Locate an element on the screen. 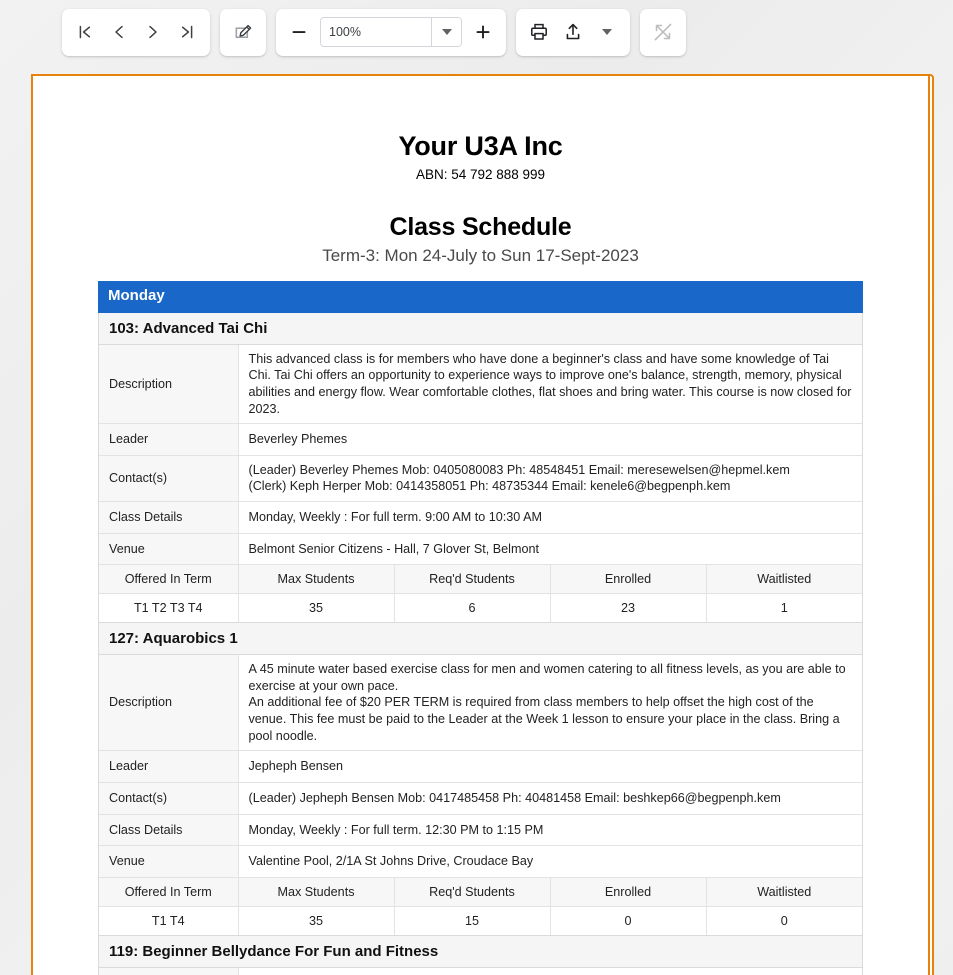 The width and height of the screenshot is (953, 975). zoom-in-button is located at coordinates (483, 32).